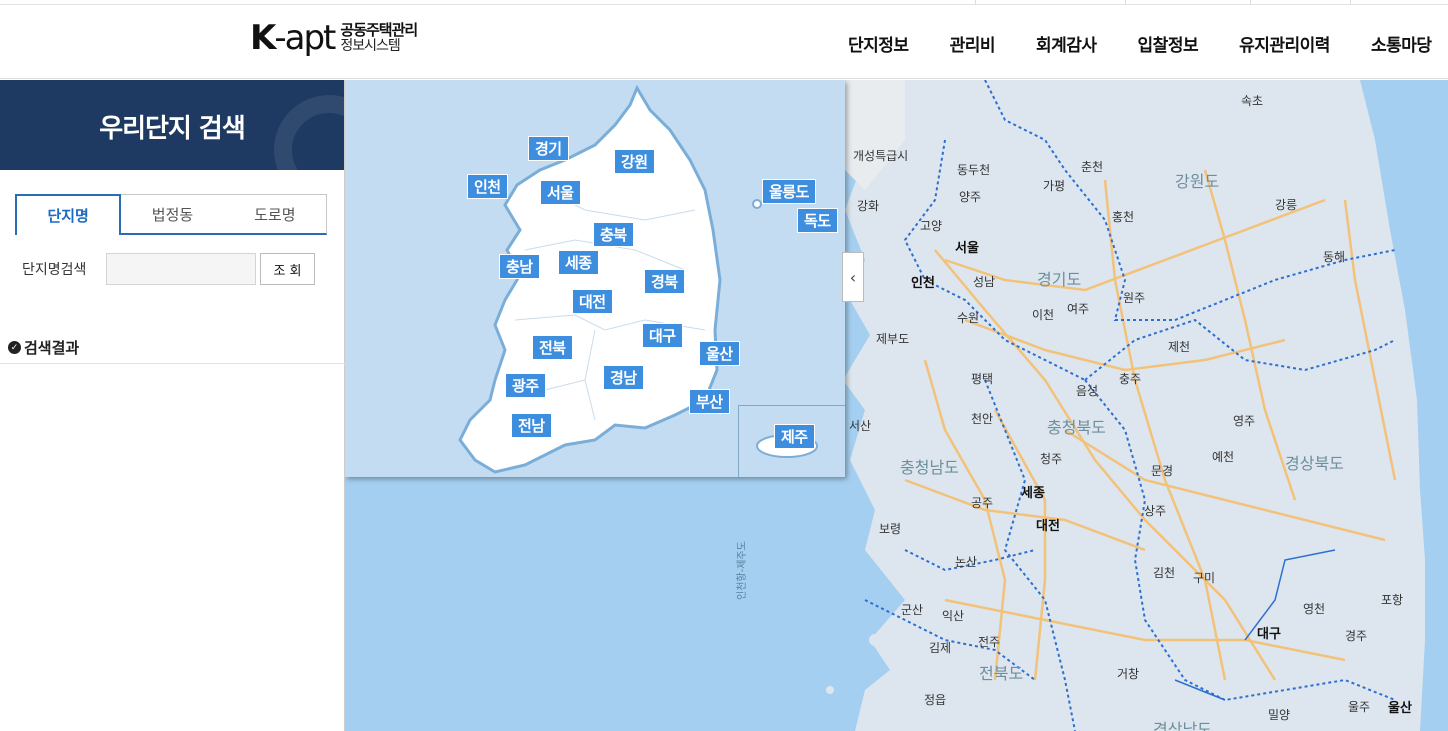  Describe the element at coordinates (789, 191) in the screenshot. I see `region-ulleungdo: 울릉도` at that location.